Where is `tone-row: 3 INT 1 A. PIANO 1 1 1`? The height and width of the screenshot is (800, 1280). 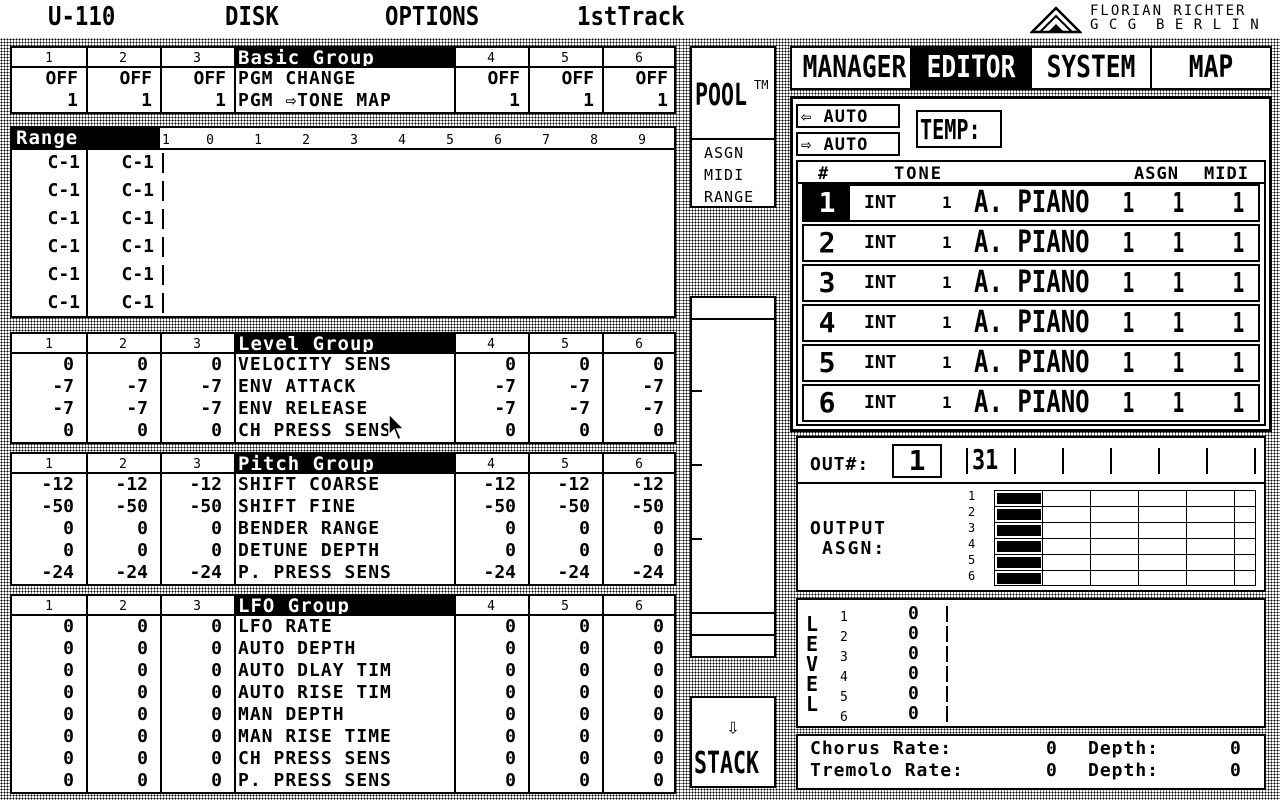
tone-row: 3 INT 1 A. PIANO 1 1 1 is located at coordinates (1031, 283).